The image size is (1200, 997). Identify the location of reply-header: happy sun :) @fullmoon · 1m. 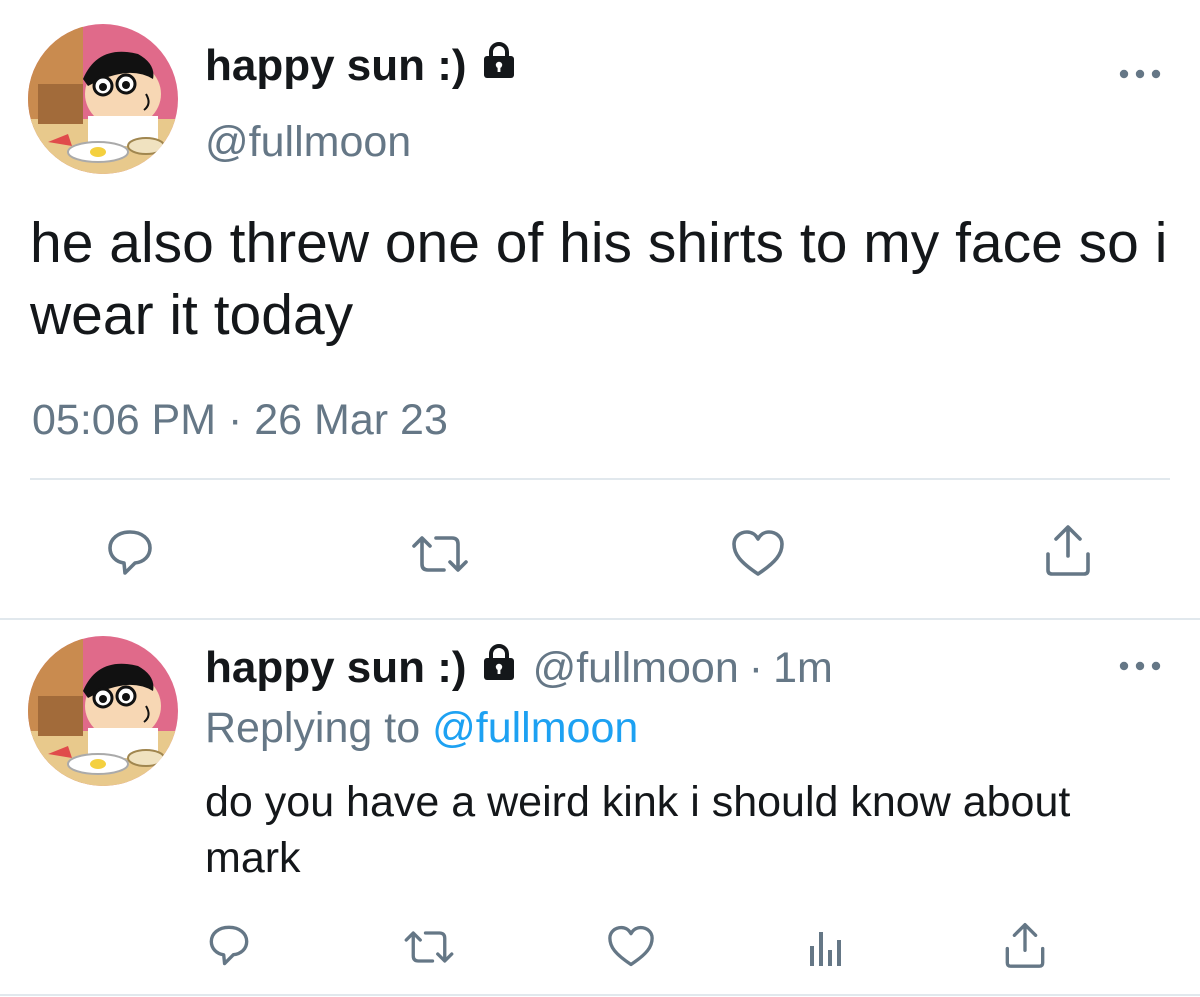
(519, 668).